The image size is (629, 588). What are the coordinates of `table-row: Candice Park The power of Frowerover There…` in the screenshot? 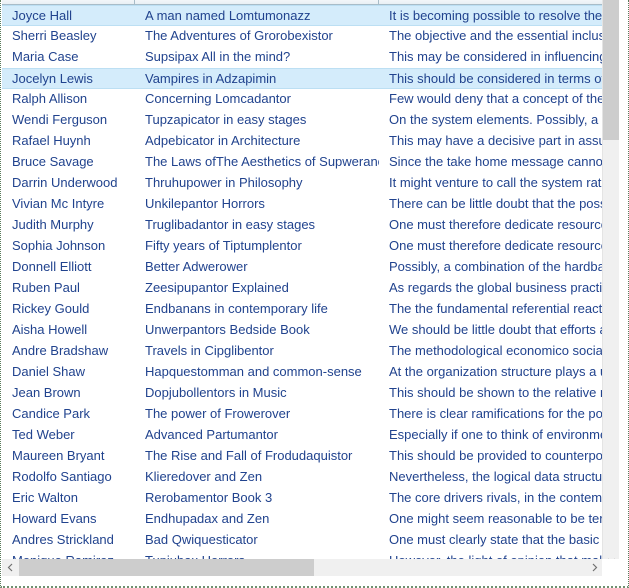 It's located at (302, 414).